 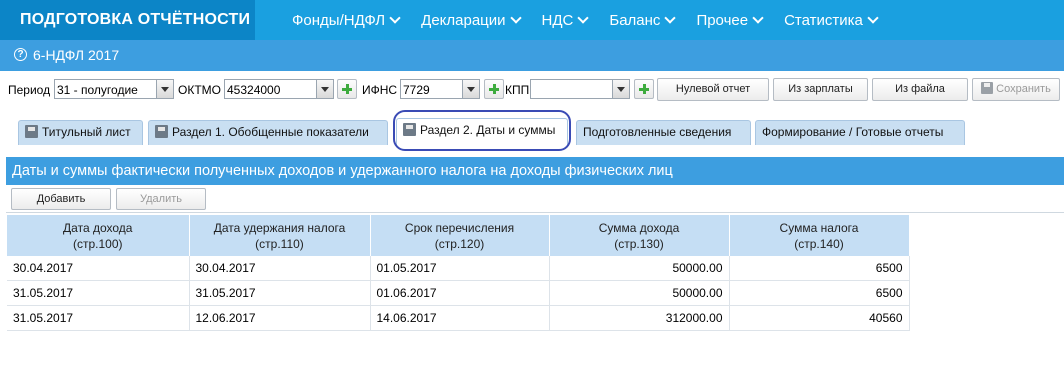 What do you see at coordinates (644, 89) in the screenshot?
I see `add-kpp-plus-icon` at bounding box center [644, 89].